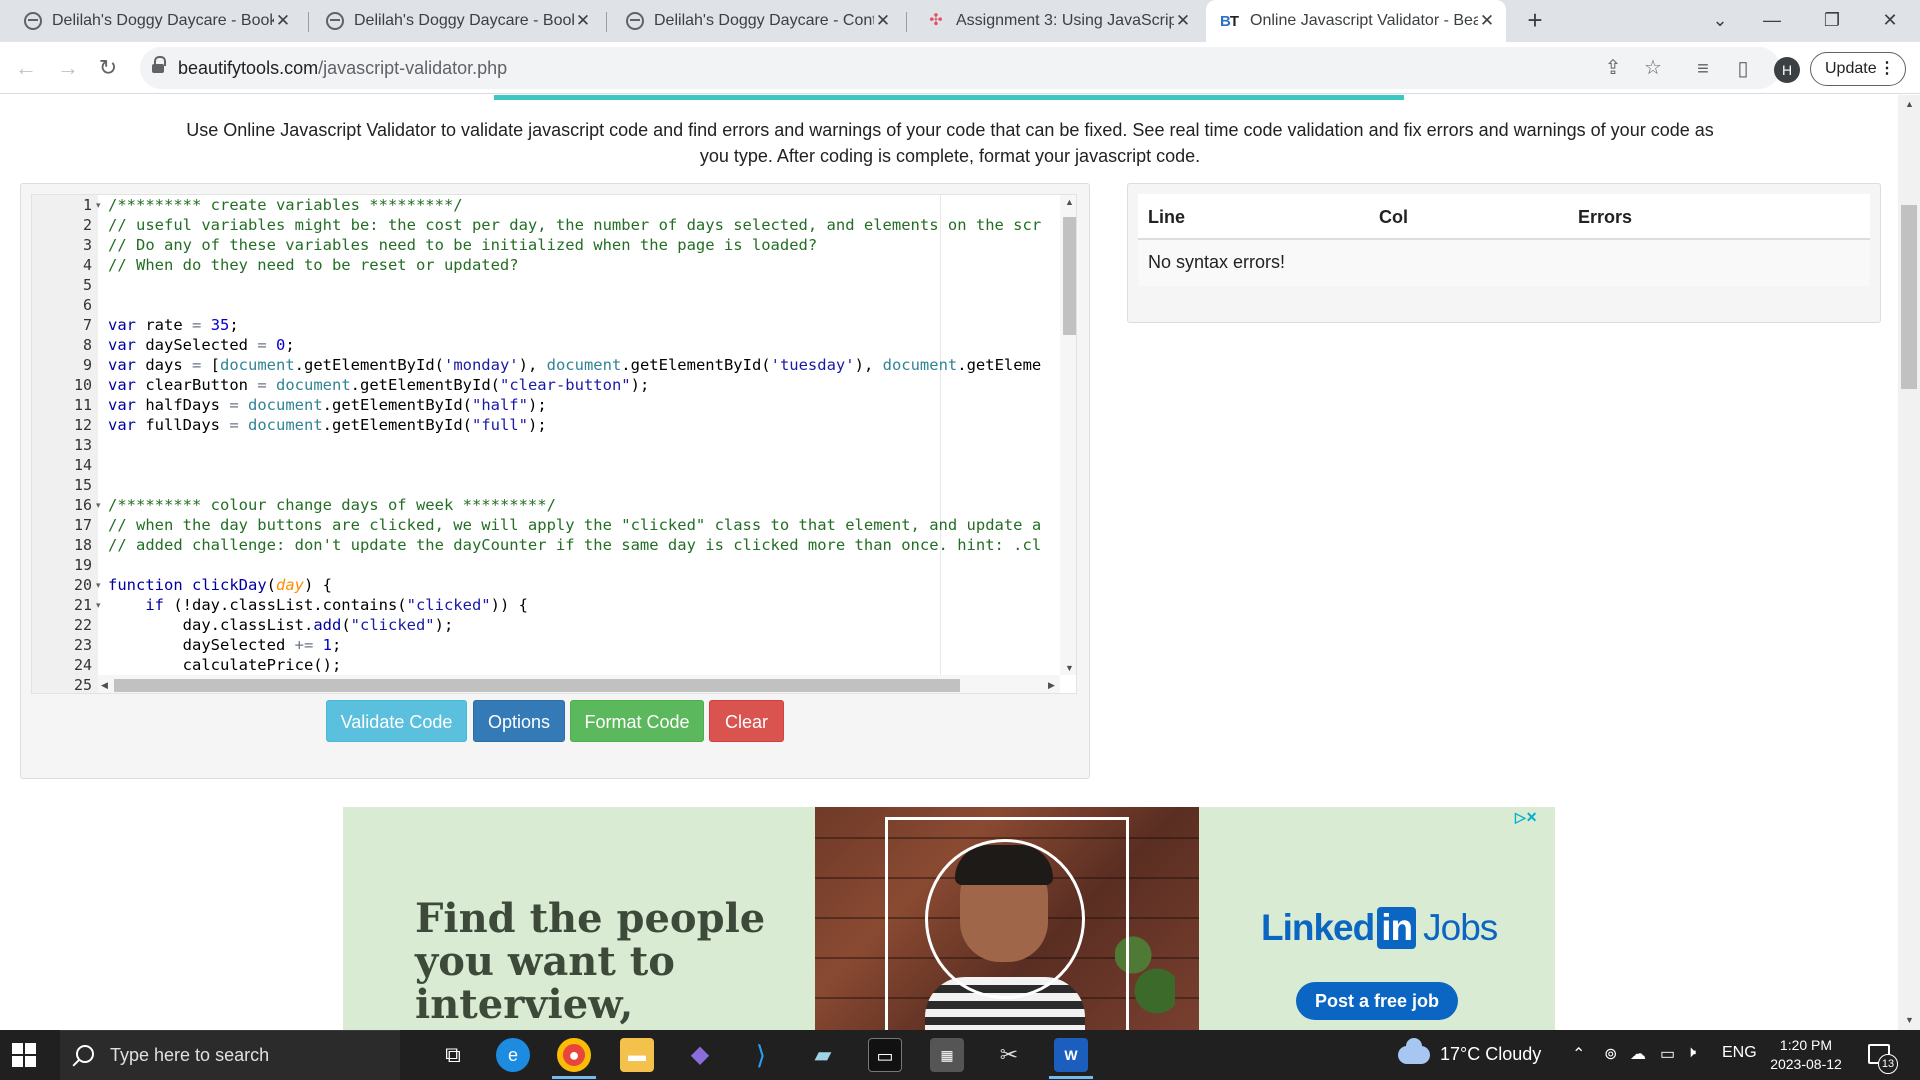 This screenshot has width=1920, height=1080. Describe the element at coordinates (1414, 1051) in the screenshot. I see `cloudy-weather-icon` at that location.